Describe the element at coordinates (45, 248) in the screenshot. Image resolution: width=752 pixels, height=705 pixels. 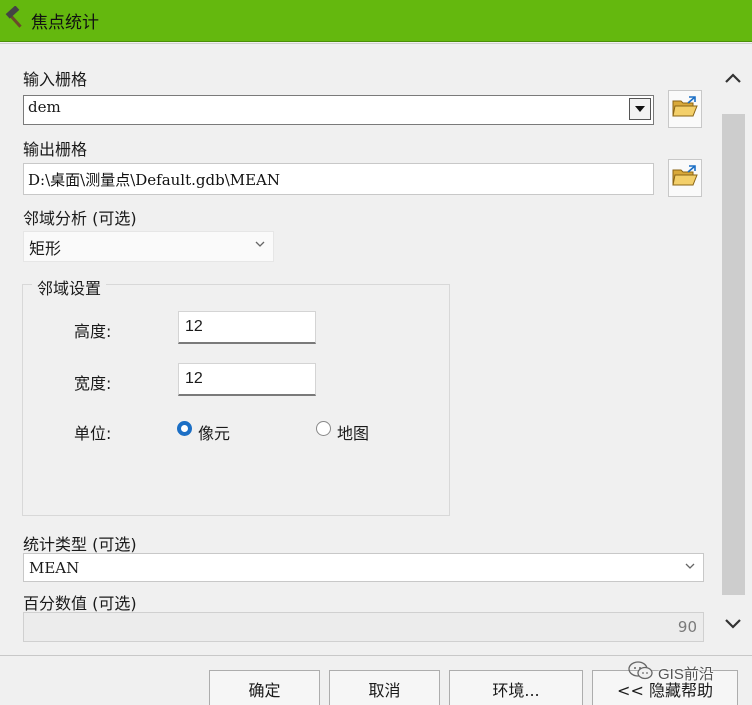
I see `neighborhood-value: 矩形` at that location.